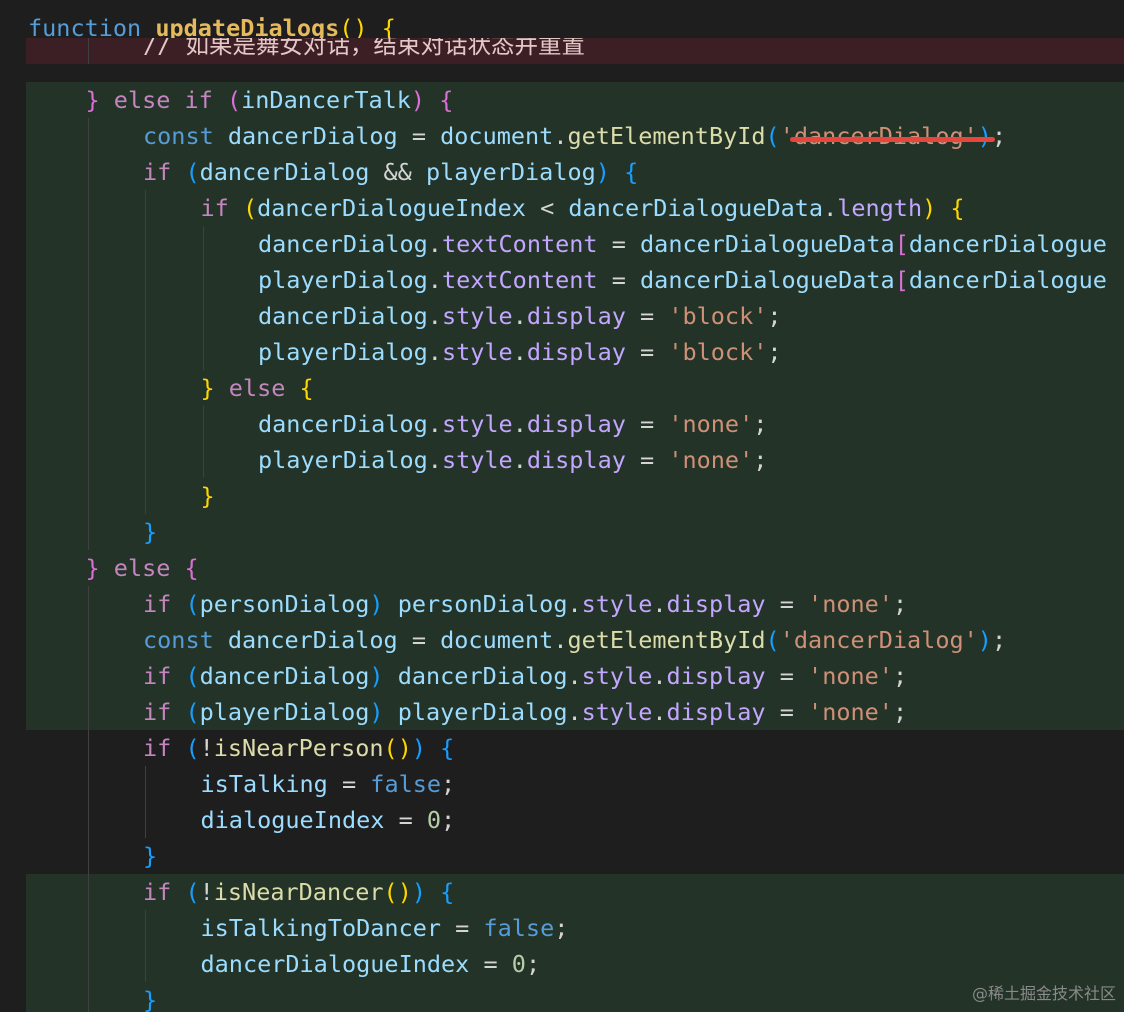 This screenshot has width=1124, height=1012. I want to click on code-line: dancerDialogueIndex = 0;, so click(575, 964).